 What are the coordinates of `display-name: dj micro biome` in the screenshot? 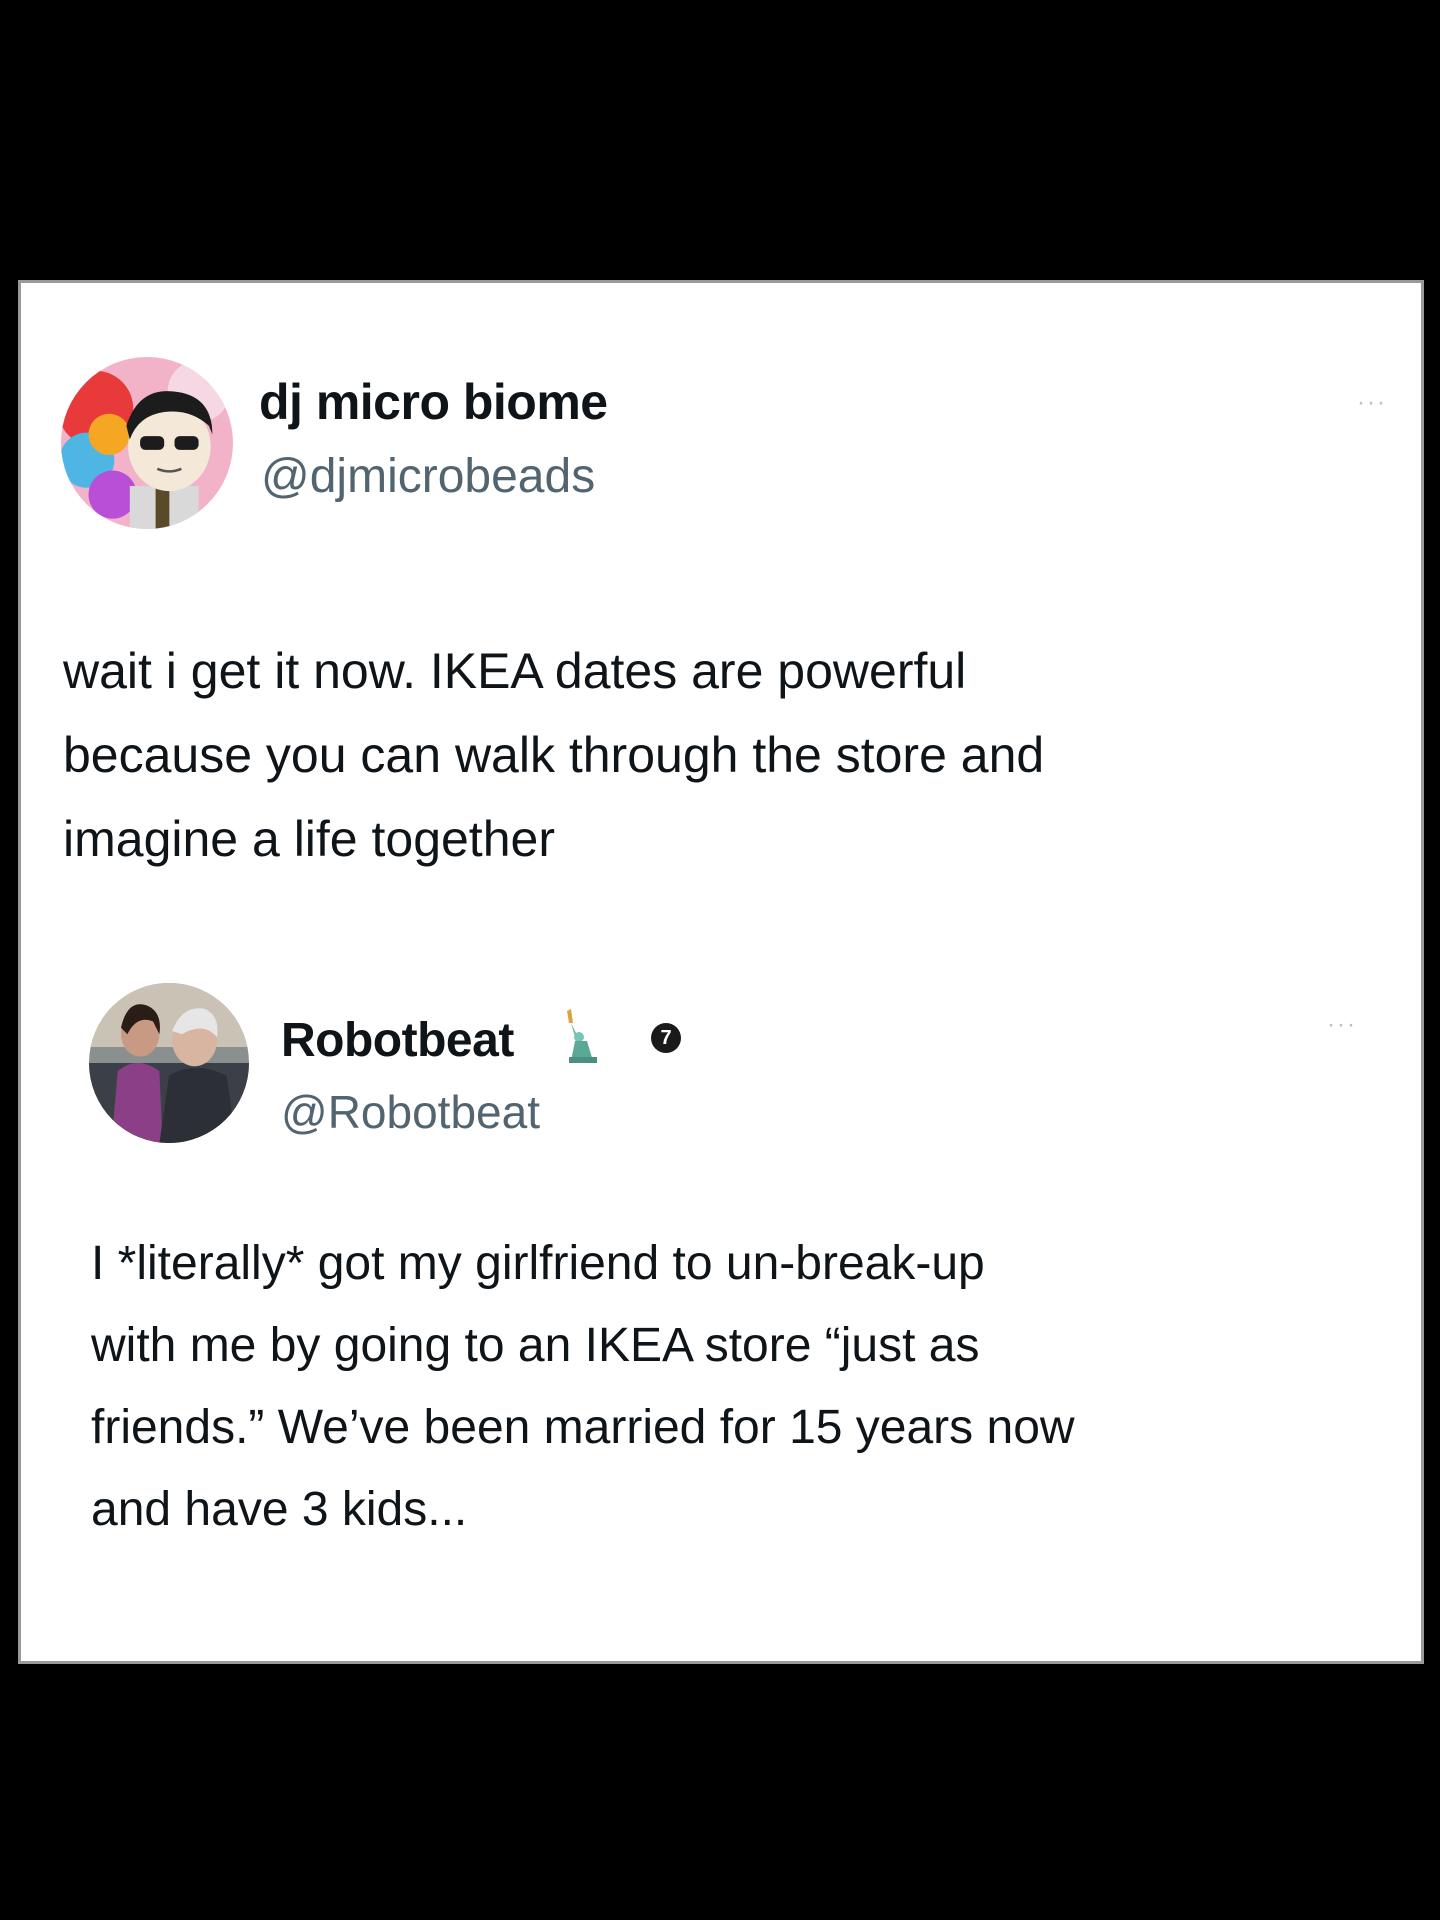 It's located at (433, 402).